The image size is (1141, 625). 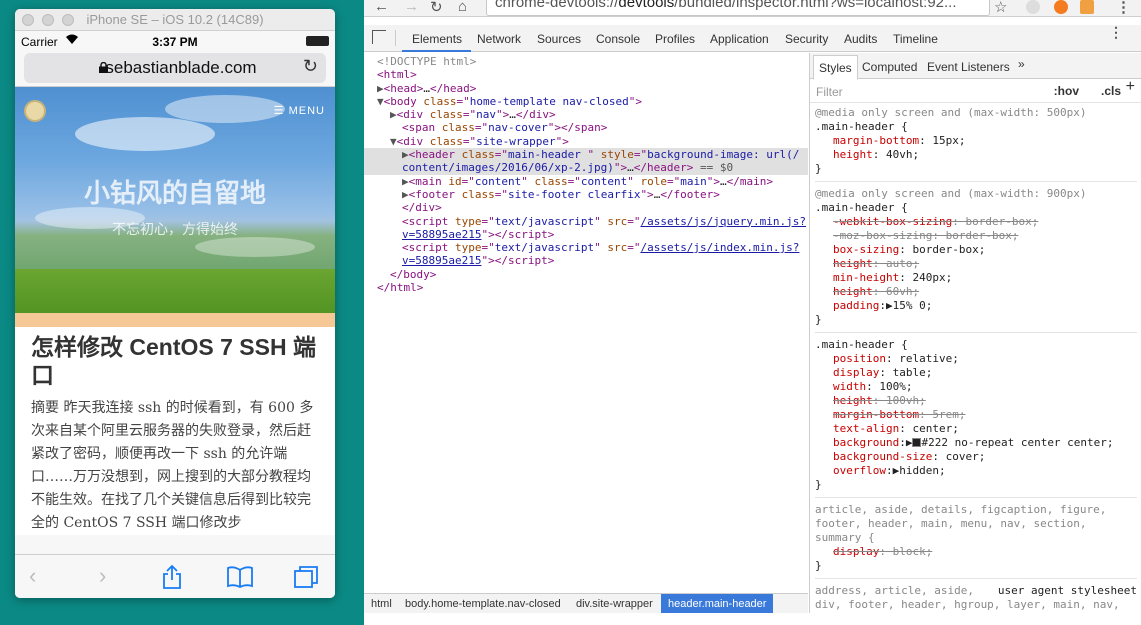 What do you see at coordinates (915, 39) in the screenshot?
I see `tab-timeline: Timeline` at bounding box center [915, 39].